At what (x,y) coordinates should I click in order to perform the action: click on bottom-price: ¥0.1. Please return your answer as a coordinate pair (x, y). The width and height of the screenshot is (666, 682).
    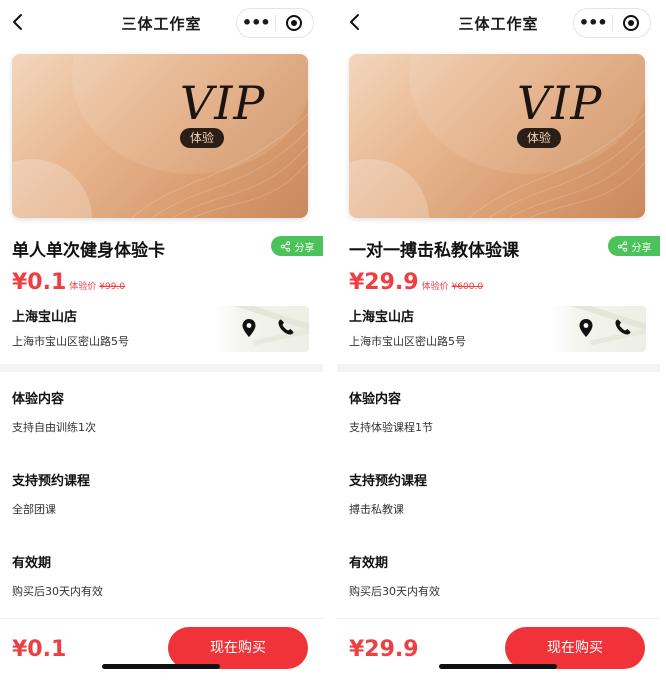
    Looking at the image, I should click on (39, 649).